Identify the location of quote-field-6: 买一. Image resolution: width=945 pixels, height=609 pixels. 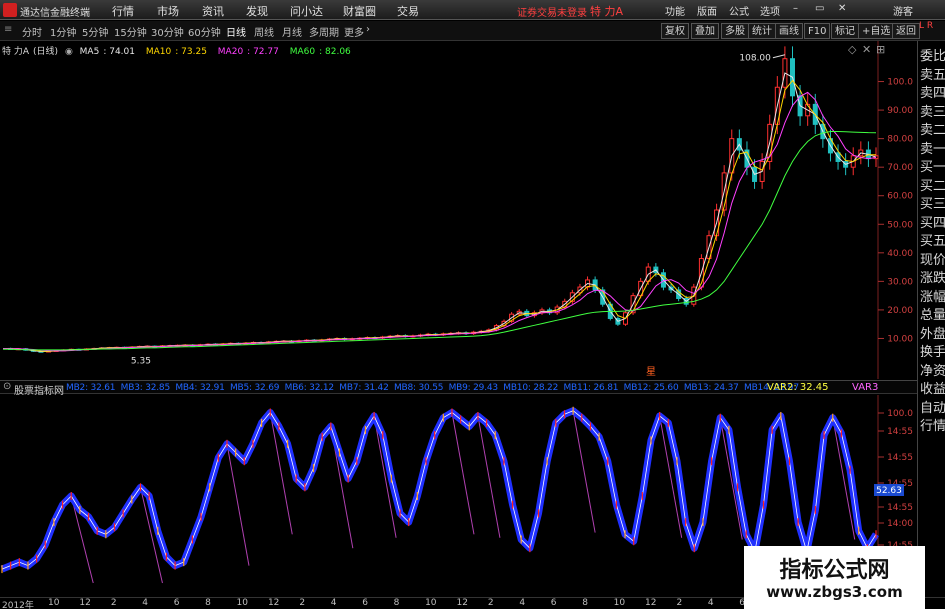
(932, 167).